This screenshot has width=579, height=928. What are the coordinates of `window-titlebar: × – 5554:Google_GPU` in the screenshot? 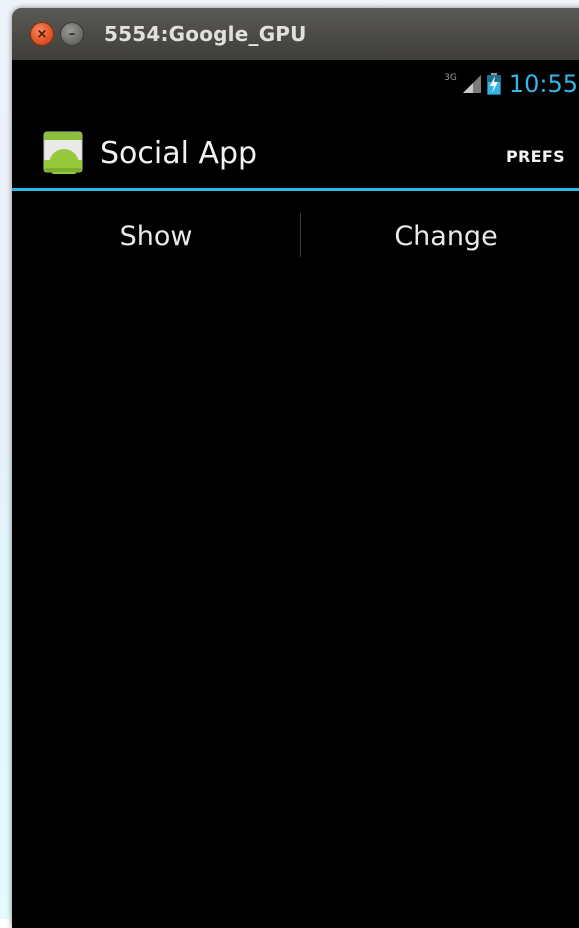 It's located at (295, 34).